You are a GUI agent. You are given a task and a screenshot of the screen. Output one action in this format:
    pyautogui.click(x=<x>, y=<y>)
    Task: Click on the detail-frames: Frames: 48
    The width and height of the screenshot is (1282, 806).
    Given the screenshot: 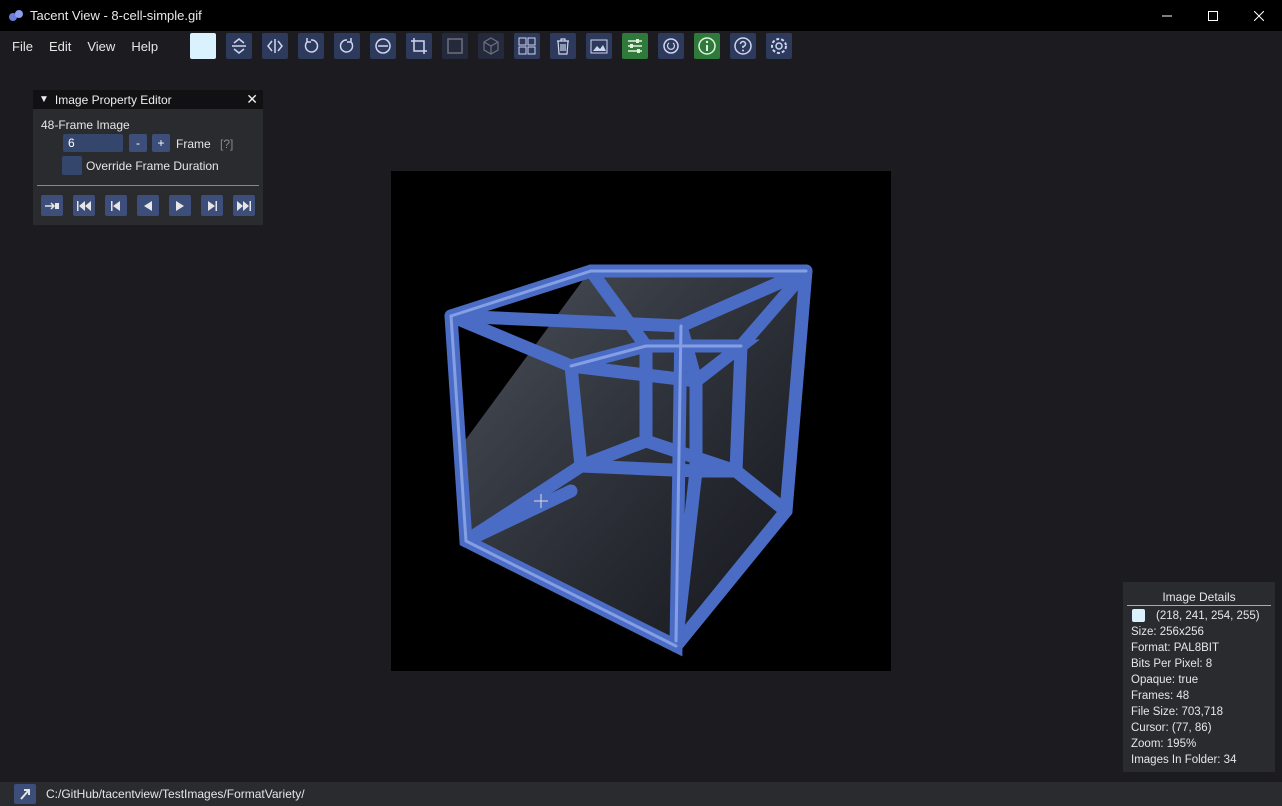 What is the action you would take?
    pyautogui.click(x=1160, y=696)
    